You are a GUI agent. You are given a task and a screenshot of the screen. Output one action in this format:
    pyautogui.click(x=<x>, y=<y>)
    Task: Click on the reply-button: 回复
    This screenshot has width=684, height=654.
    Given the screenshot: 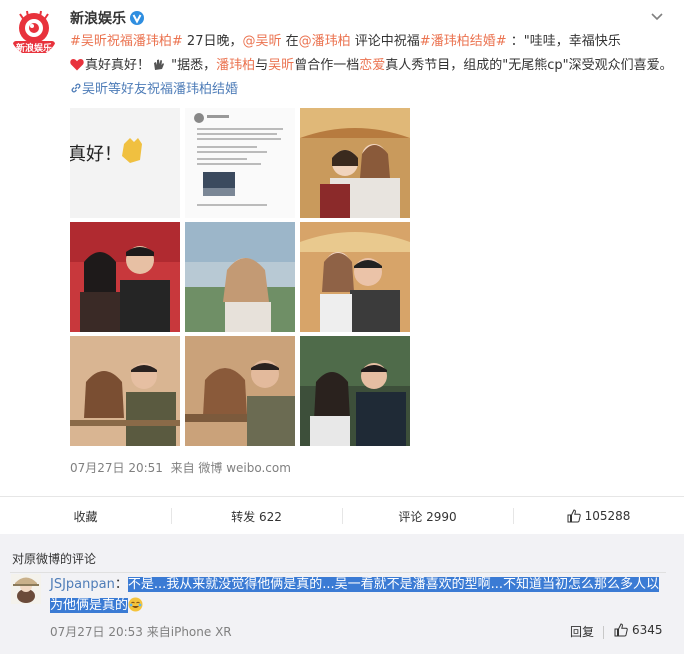 What is the action you would take?
    pyautogui.click(x=582, y=631)
    